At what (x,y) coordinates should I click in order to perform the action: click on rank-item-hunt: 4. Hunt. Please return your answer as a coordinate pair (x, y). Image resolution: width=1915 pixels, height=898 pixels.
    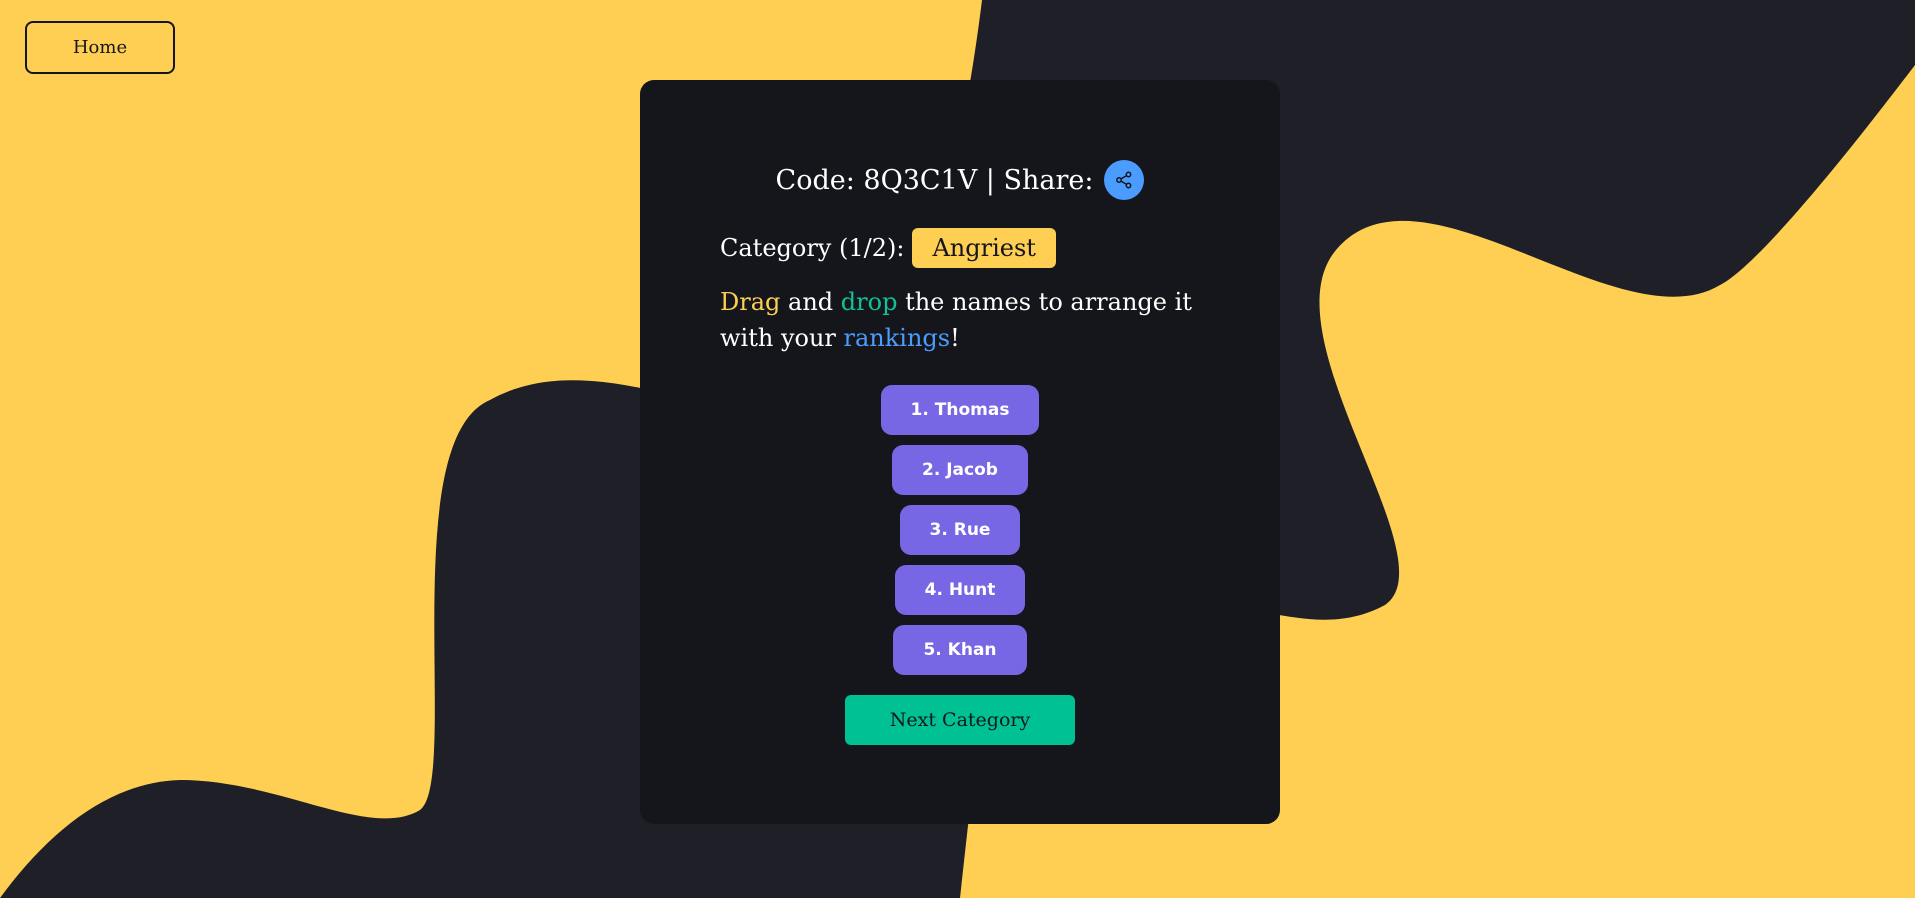
    Looking at the image, I should click on (960, 590).